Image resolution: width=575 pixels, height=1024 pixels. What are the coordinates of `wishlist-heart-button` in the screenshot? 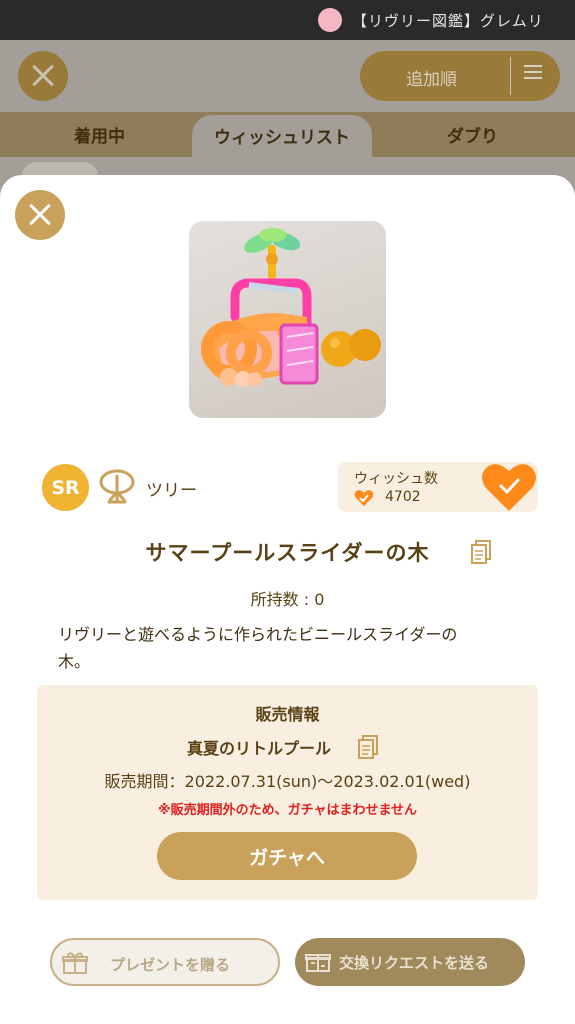 It's located at (509, 486).